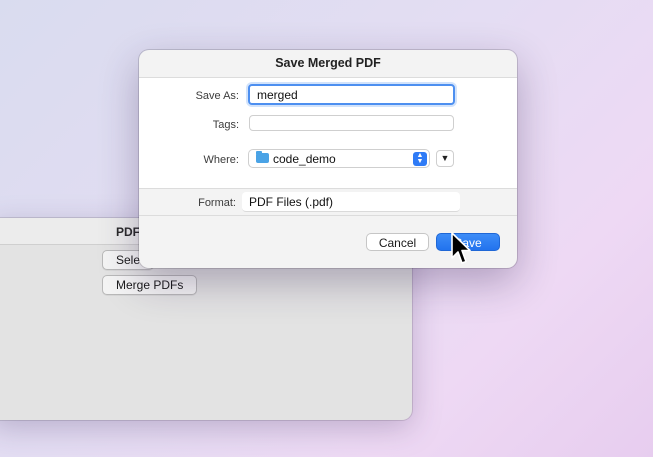  What do you see at coordinates (351, 123) in the screenshot?
I see `tags-field` at bounding box center [351, 123].